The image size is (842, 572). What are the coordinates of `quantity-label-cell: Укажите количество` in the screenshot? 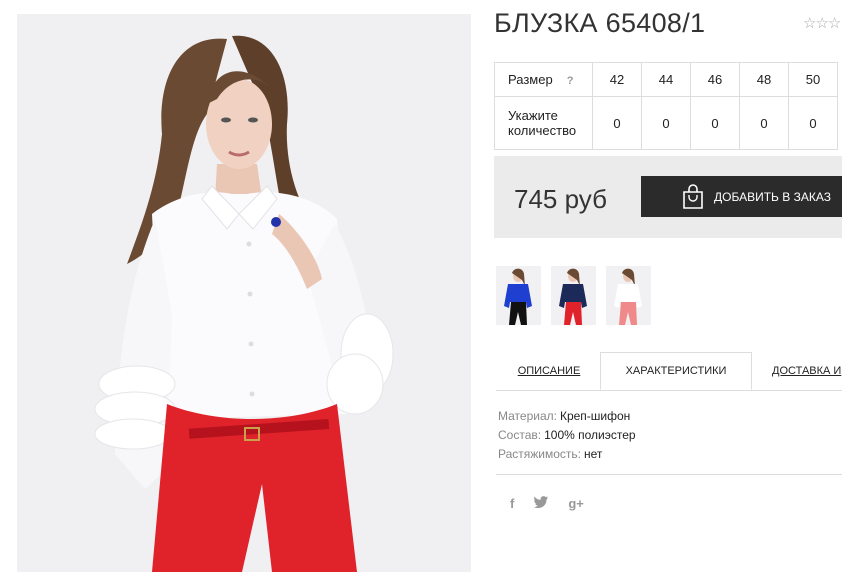 It's located at (543, 123).